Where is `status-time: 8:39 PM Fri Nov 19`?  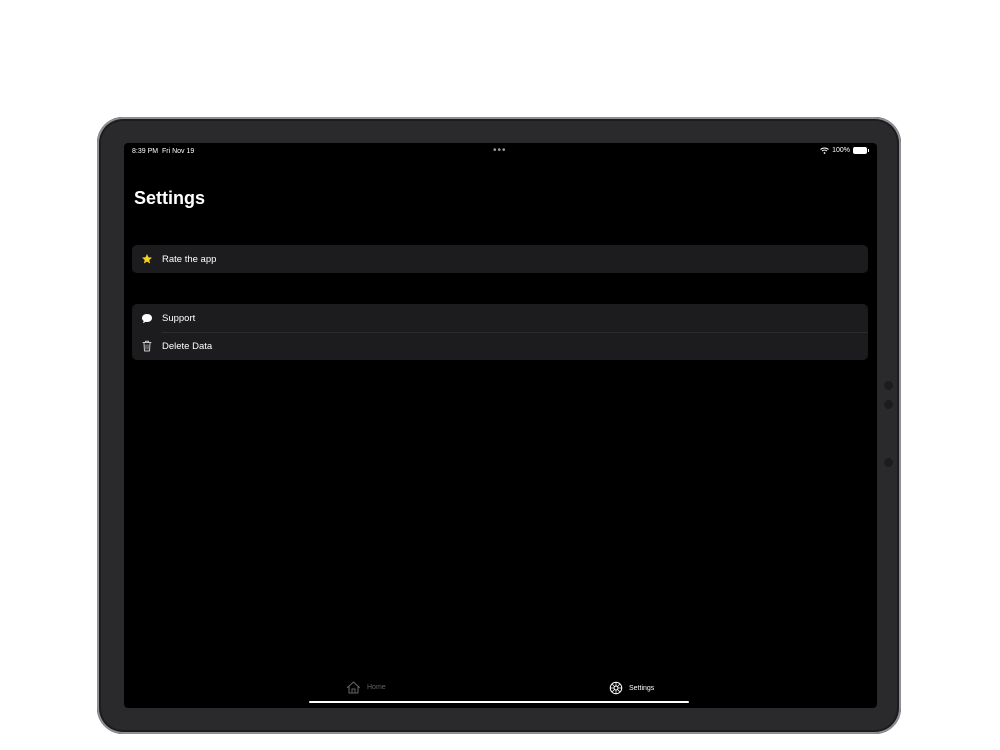 status-time: 8:39 PM Fri Nov 19 is located at coordinates (163, 151).